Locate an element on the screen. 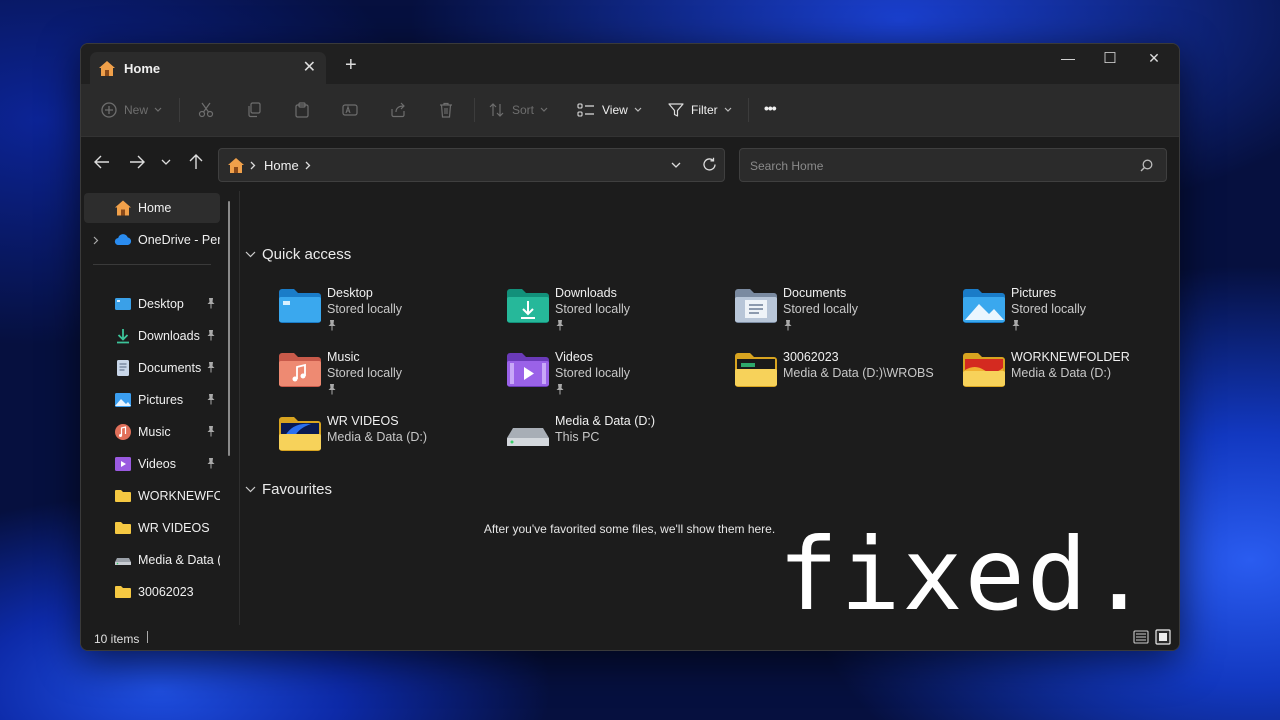  paste-icon is located at coordinates (302, 110).